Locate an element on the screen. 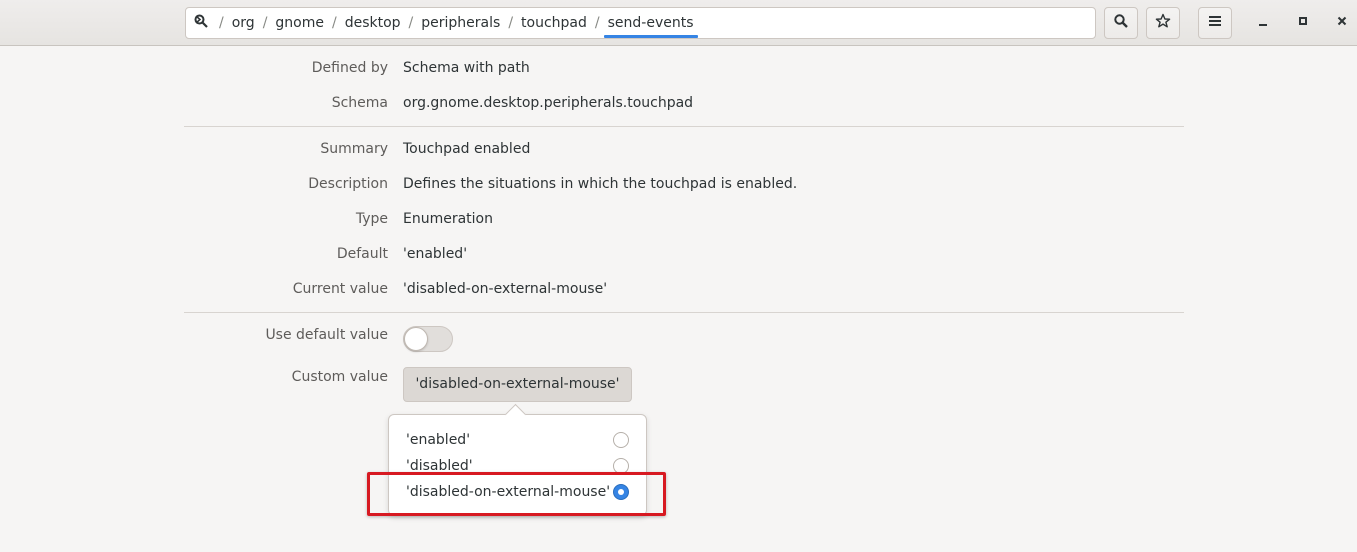 The width and height of the screenshot is (1357, 552). schema-label: Schema is located at coordinates (359, 103).